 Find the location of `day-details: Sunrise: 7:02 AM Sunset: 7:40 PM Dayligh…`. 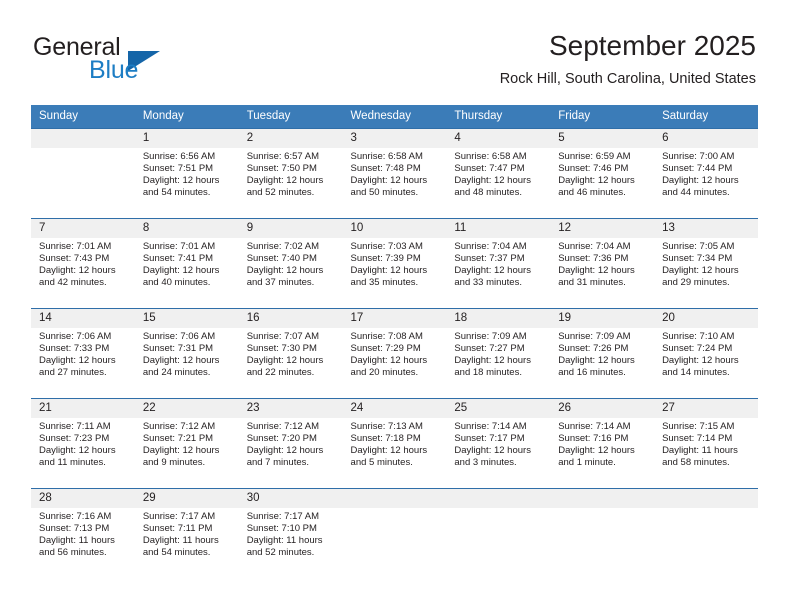

day-details: Sunrise: 7:02 AM Sunset: 7:40 PM Dayligh… is located at coordinates (291, 263).